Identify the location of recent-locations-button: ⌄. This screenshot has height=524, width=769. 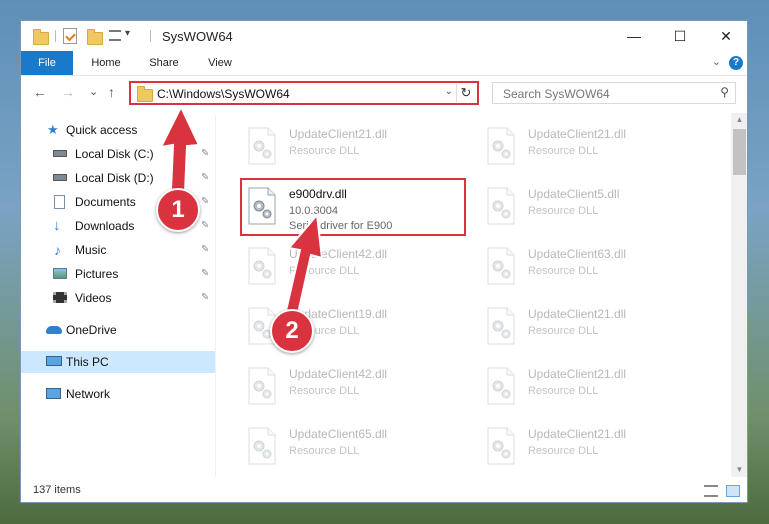
(93, 91).